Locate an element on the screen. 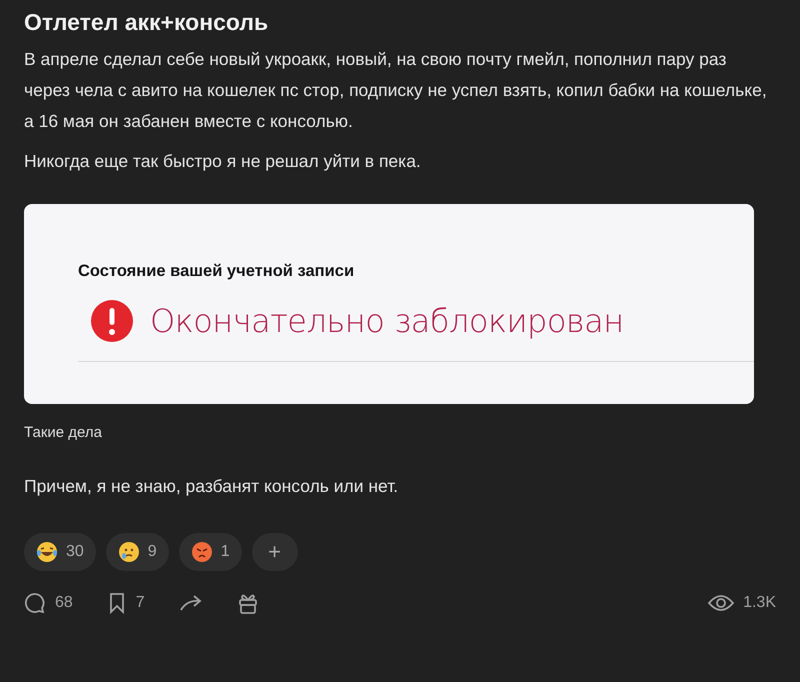 The image size is (800, 682). reaction-button: 9 is located at coordinates (137, 552).